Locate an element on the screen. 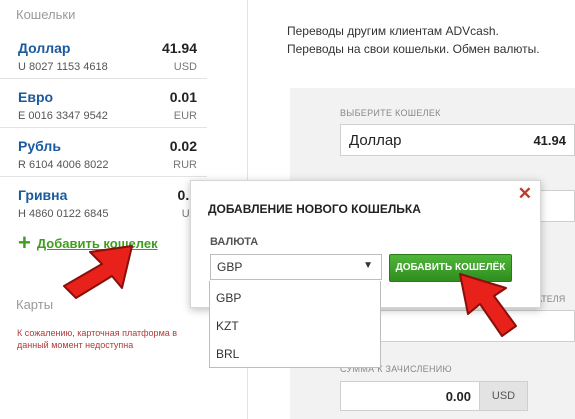 This screenshot has width=575, height=419. currency-option: GBP is located at coordinates (228, 298).